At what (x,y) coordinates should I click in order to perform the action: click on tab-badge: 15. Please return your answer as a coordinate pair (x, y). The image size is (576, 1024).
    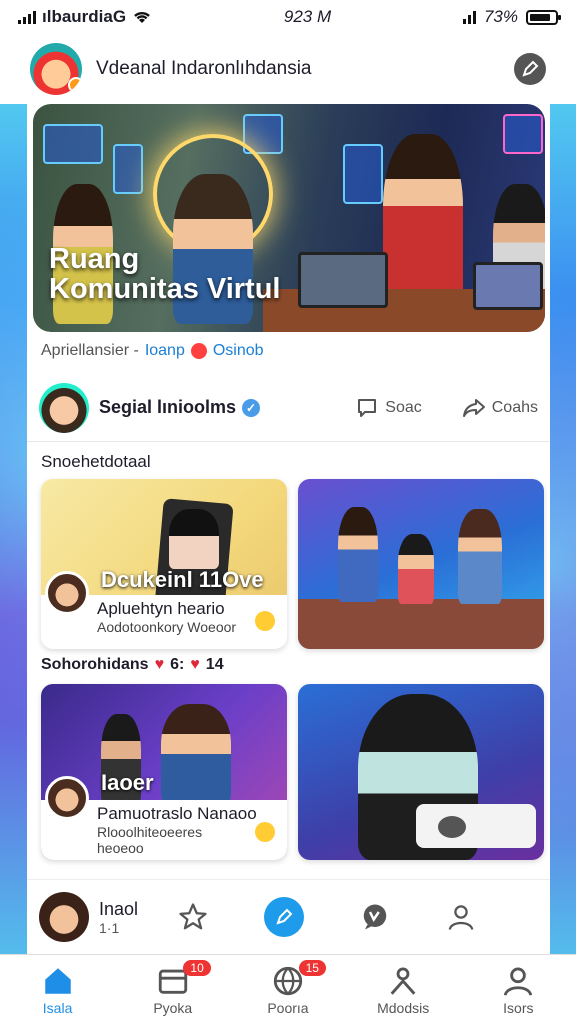
    Looking at the image, I should click on (312, 967).